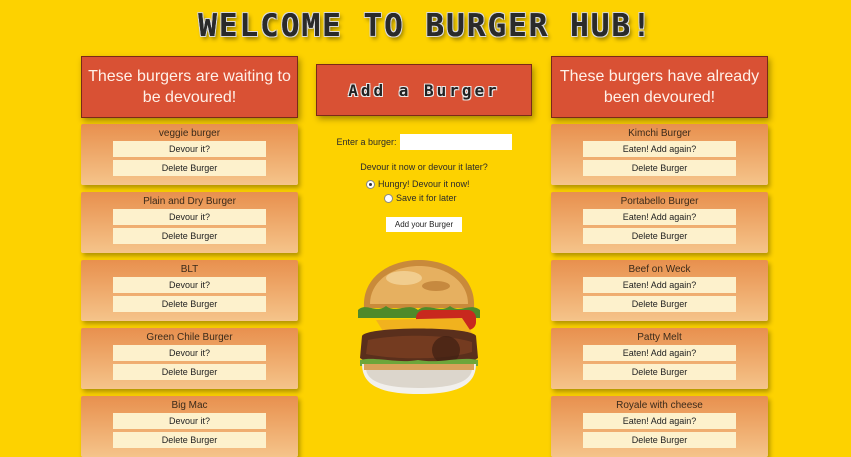  What do you see at coordinates (189, 133) in the screenshot?
I see `burger-name: veggie burger` at bounding box center [189, 133].